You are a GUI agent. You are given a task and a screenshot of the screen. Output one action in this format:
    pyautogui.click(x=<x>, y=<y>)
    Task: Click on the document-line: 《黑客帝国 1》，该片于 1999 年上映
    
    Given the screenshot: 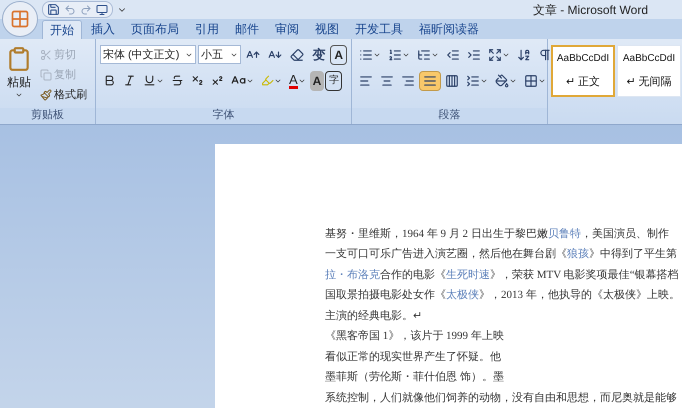 What is the action you would take?
    pyautogui.click(x=414, y=336)
    